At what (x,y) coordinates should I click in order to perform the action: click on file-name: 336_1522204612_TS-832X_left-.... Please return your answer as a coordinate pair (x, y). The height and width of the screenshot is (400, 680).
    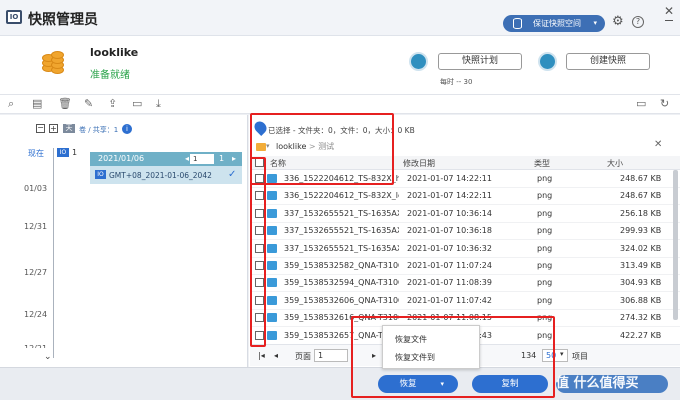
    Looking at the image, I should click on (341, 196).